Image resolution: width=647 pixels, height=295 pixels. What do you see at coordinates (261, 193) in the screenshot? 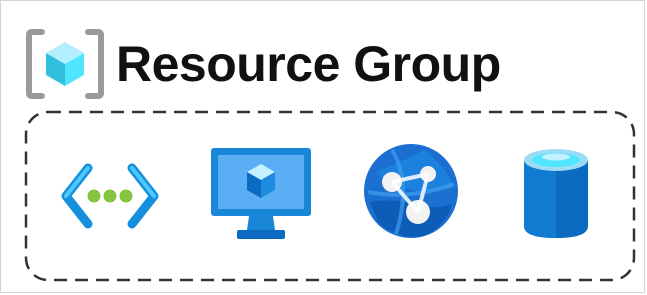
I see `virtual-machine-icon` at bounding box center [261, 193].